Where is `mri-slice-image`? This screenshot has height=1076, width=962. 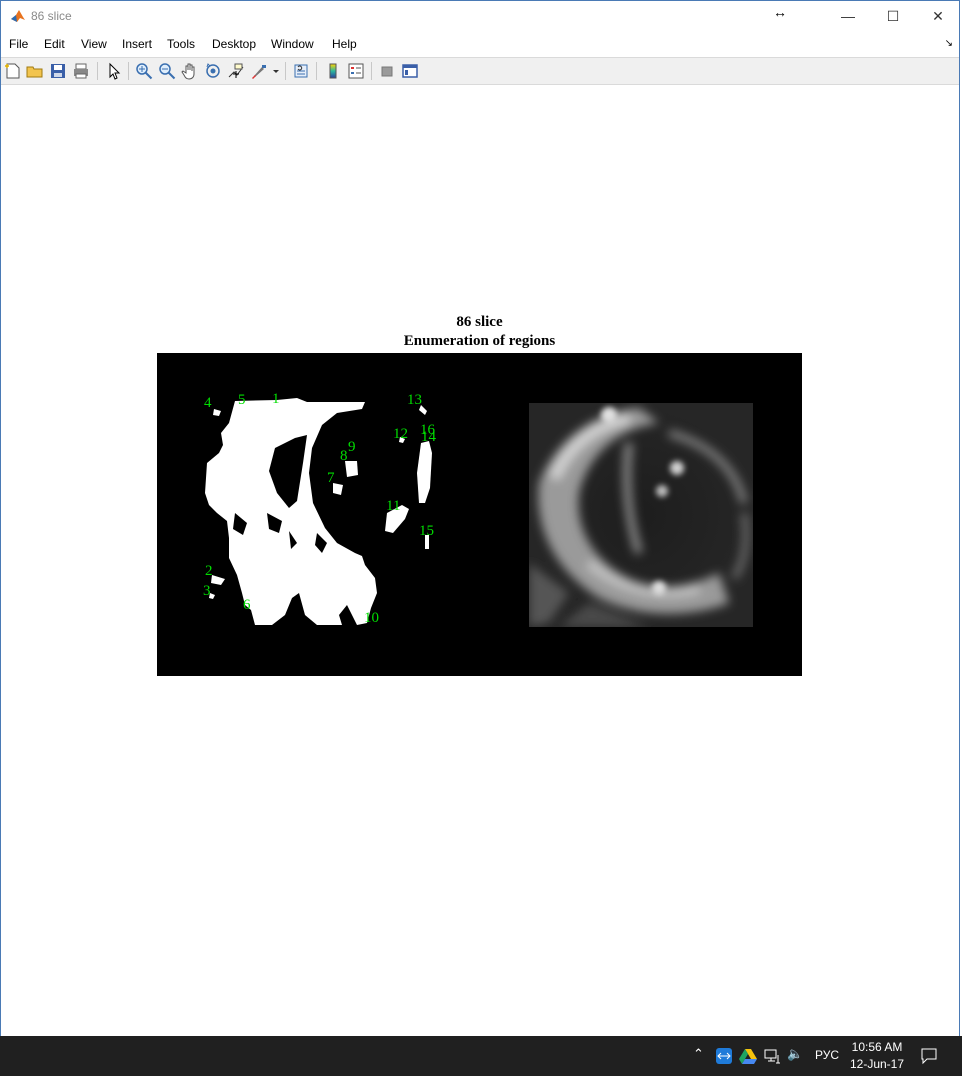 mri-slice-image is located at coordinates (641, 515).